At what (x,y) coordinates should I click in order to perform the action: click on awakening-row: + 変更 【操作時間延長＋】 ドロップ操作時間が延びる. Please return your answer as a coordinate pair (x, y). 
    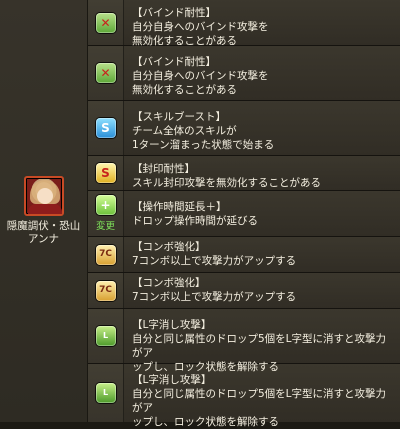
    Looking at the image, I should click on (244, 214).